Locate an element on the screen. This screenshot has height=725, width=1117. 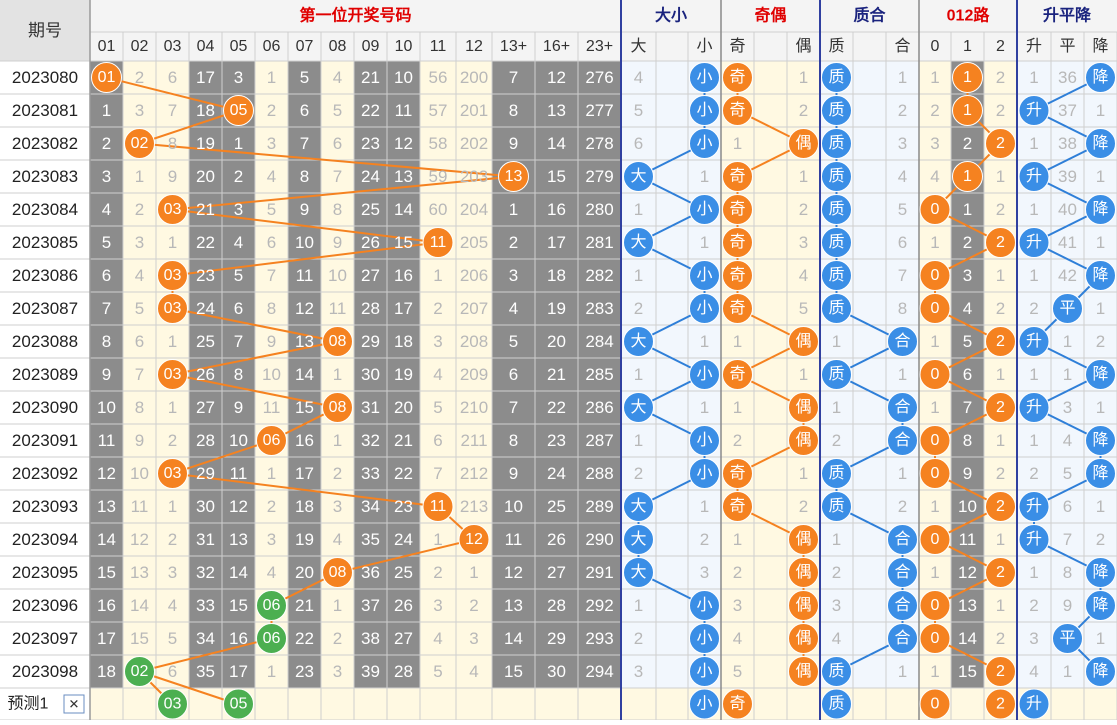
table-cell: 9 is located at coordinates (967, 473).